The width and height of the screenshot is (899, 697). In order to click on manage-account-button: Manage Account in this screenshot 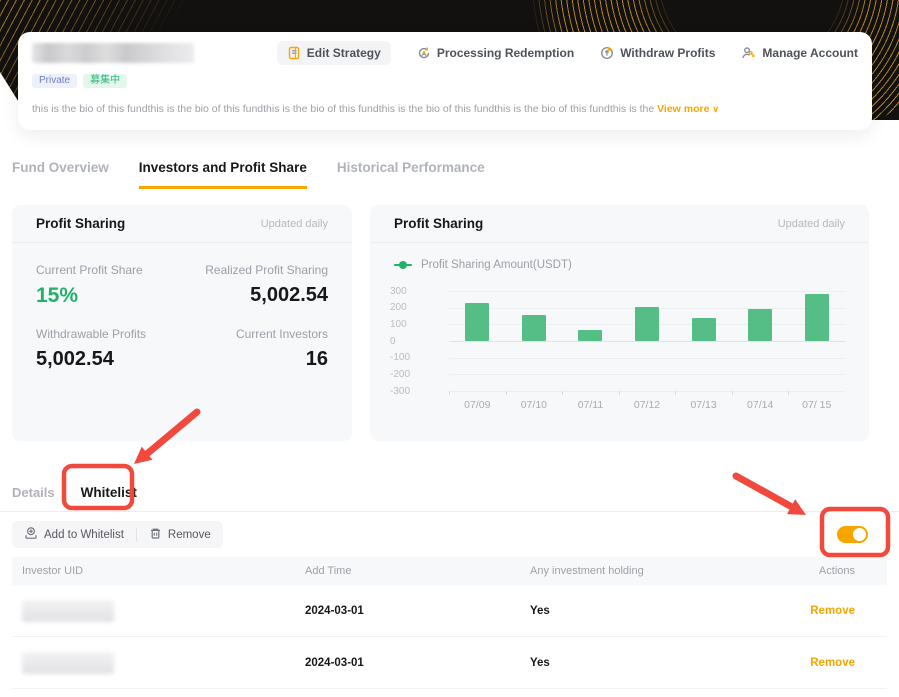, I will do `click(799, 53)`.